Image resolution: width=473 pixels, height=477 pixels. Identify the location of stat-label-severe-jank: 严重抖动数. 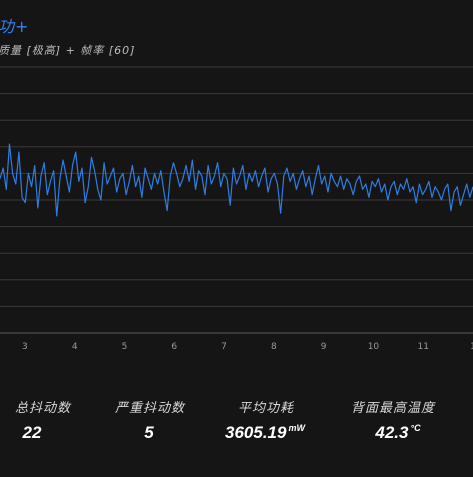
(149, 408).